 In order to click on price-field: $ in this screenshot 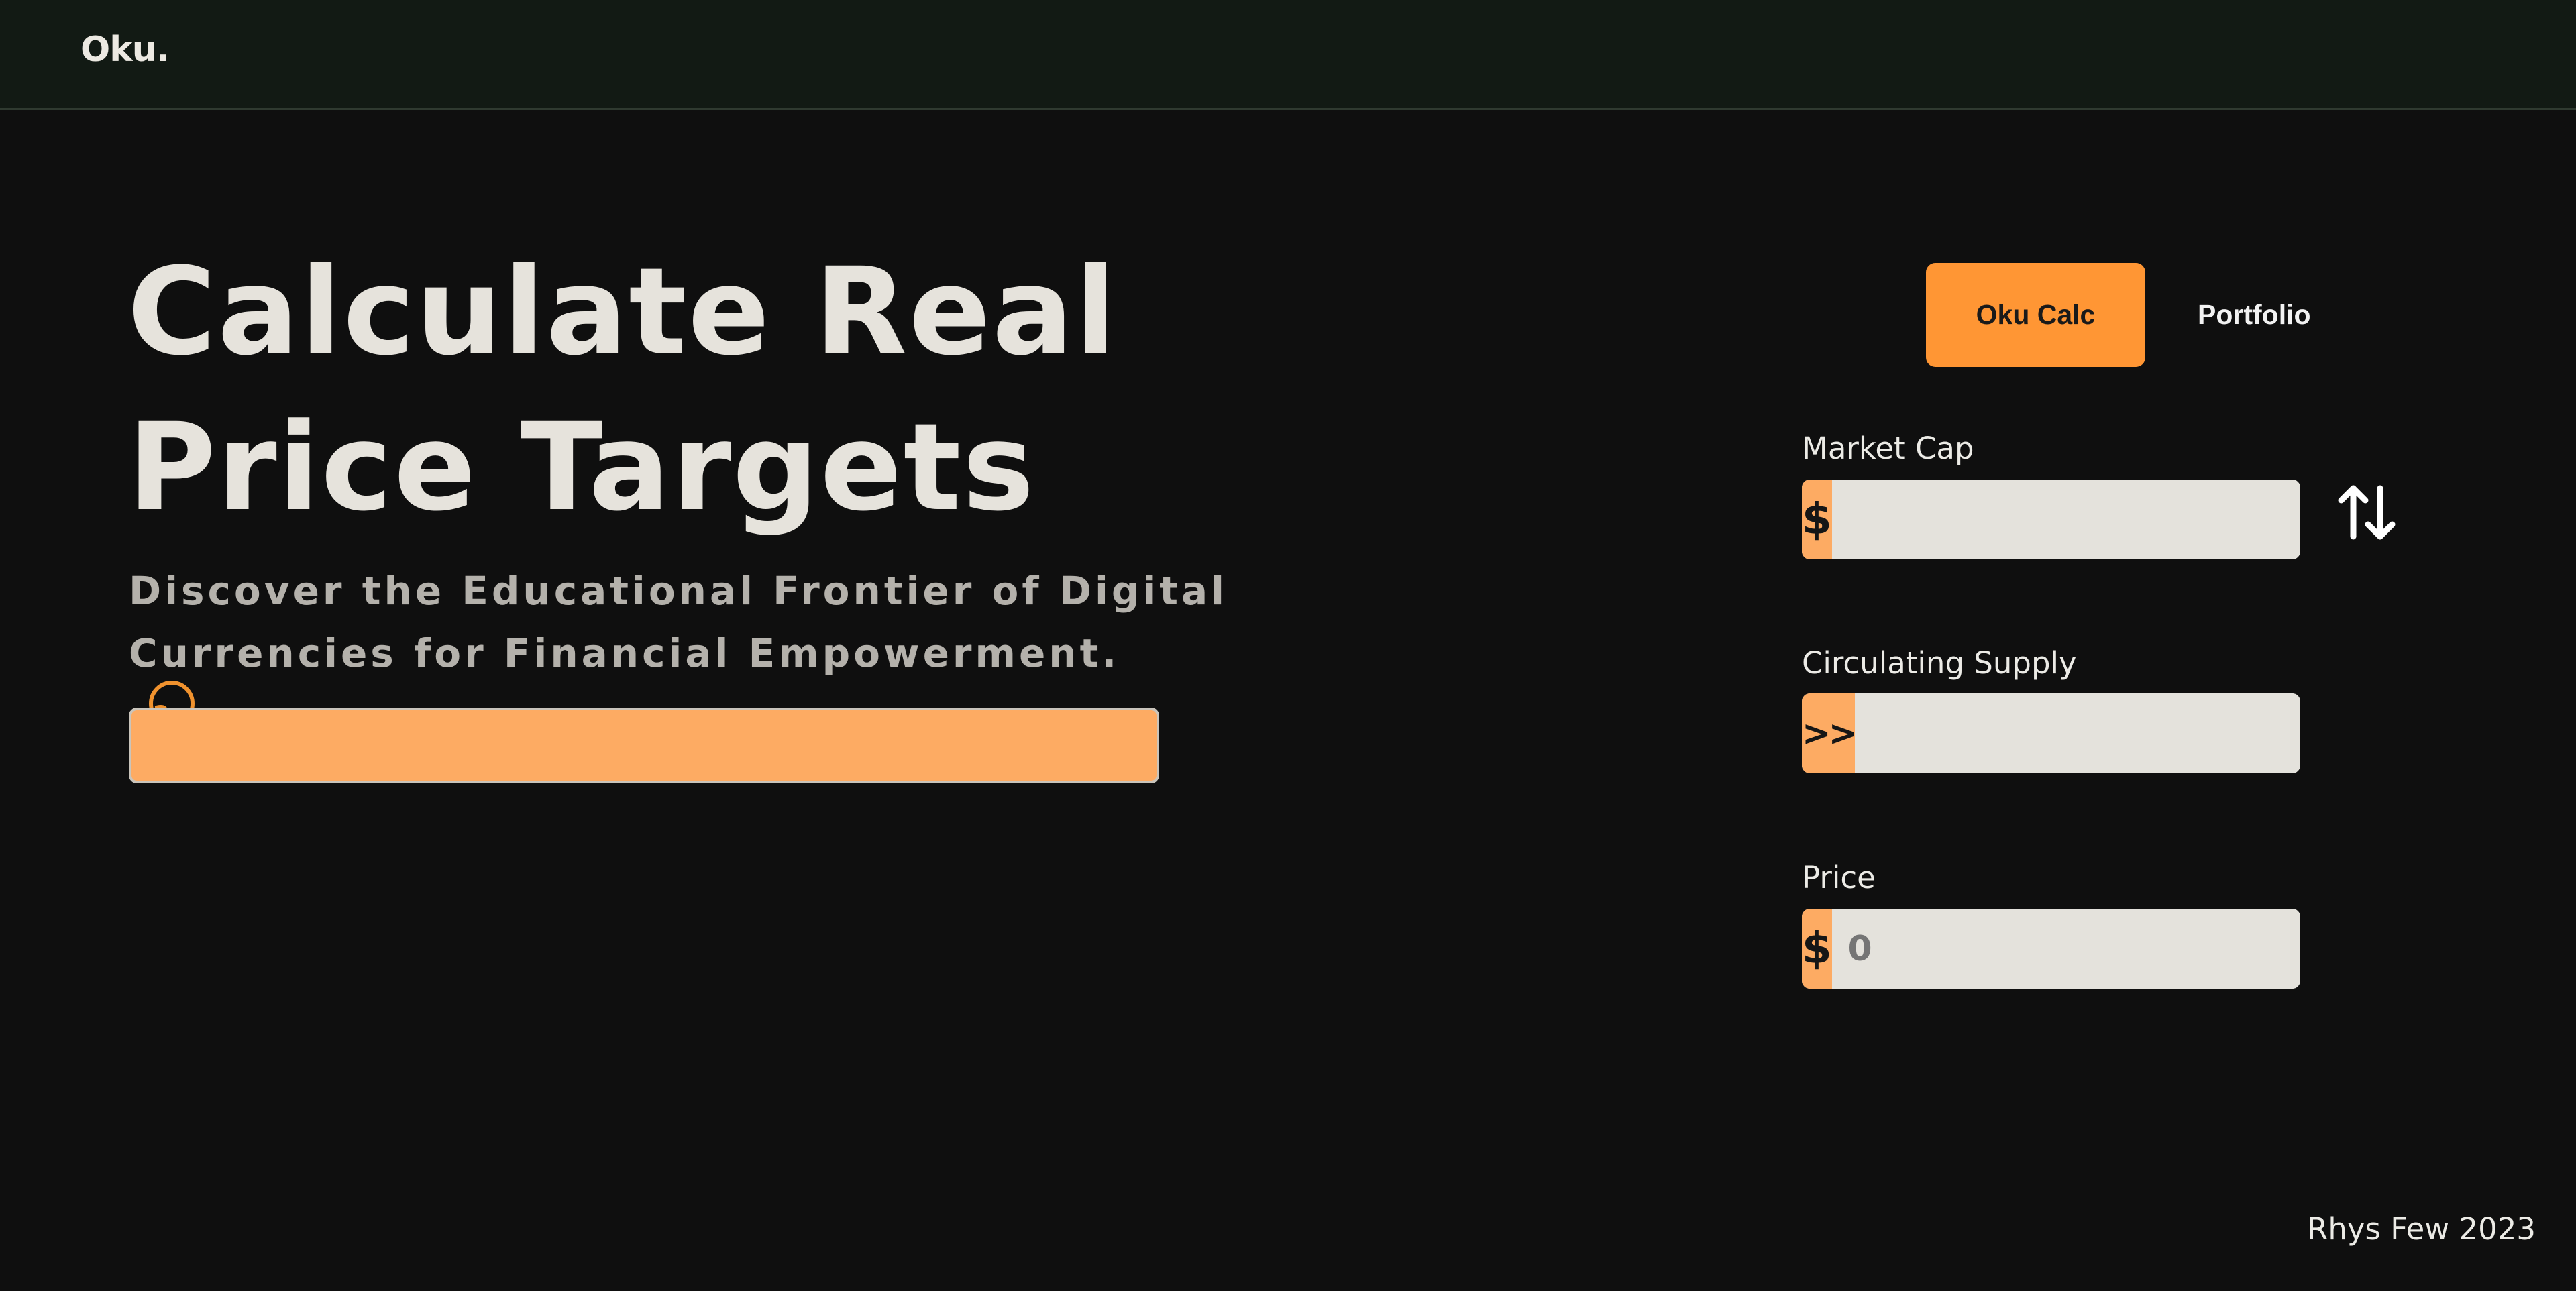, I will do `click(2051, 949)`.